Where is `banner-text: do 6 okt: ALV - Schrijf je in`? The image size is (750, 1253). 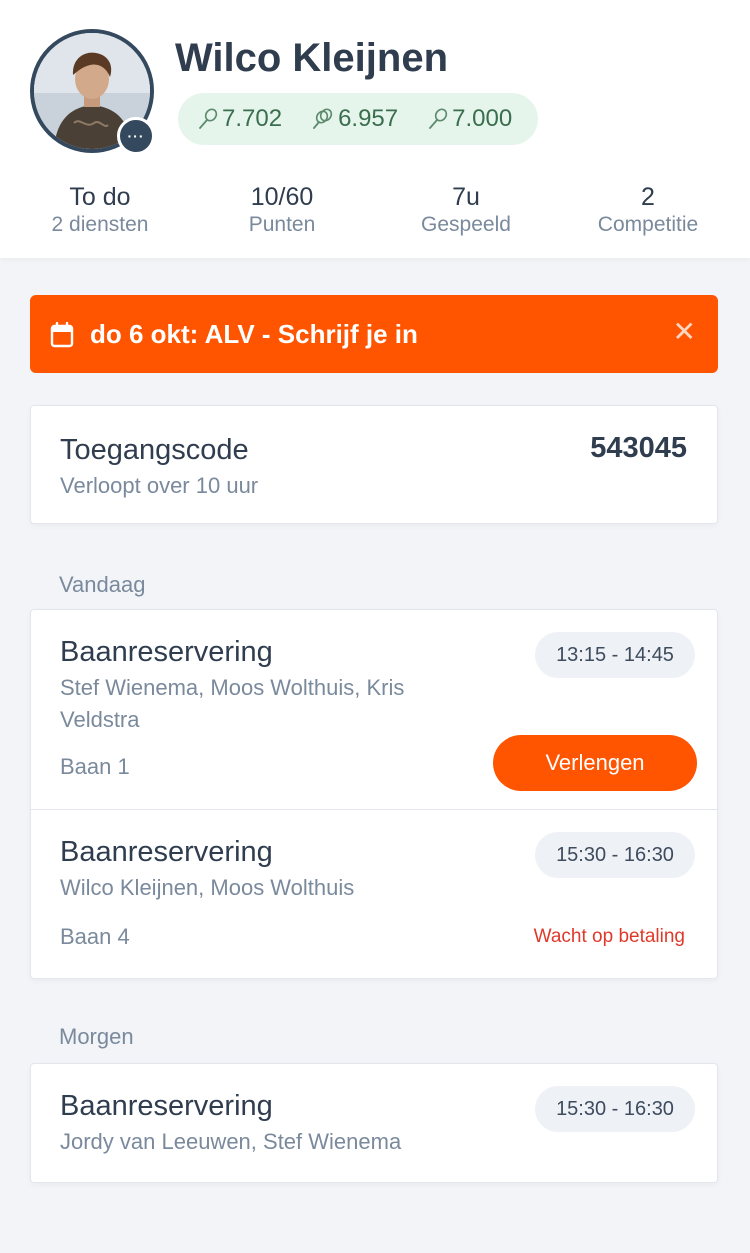
banner-text: do 6 okt: ALV - Schrijf je in is located at coordinates (254, 334).